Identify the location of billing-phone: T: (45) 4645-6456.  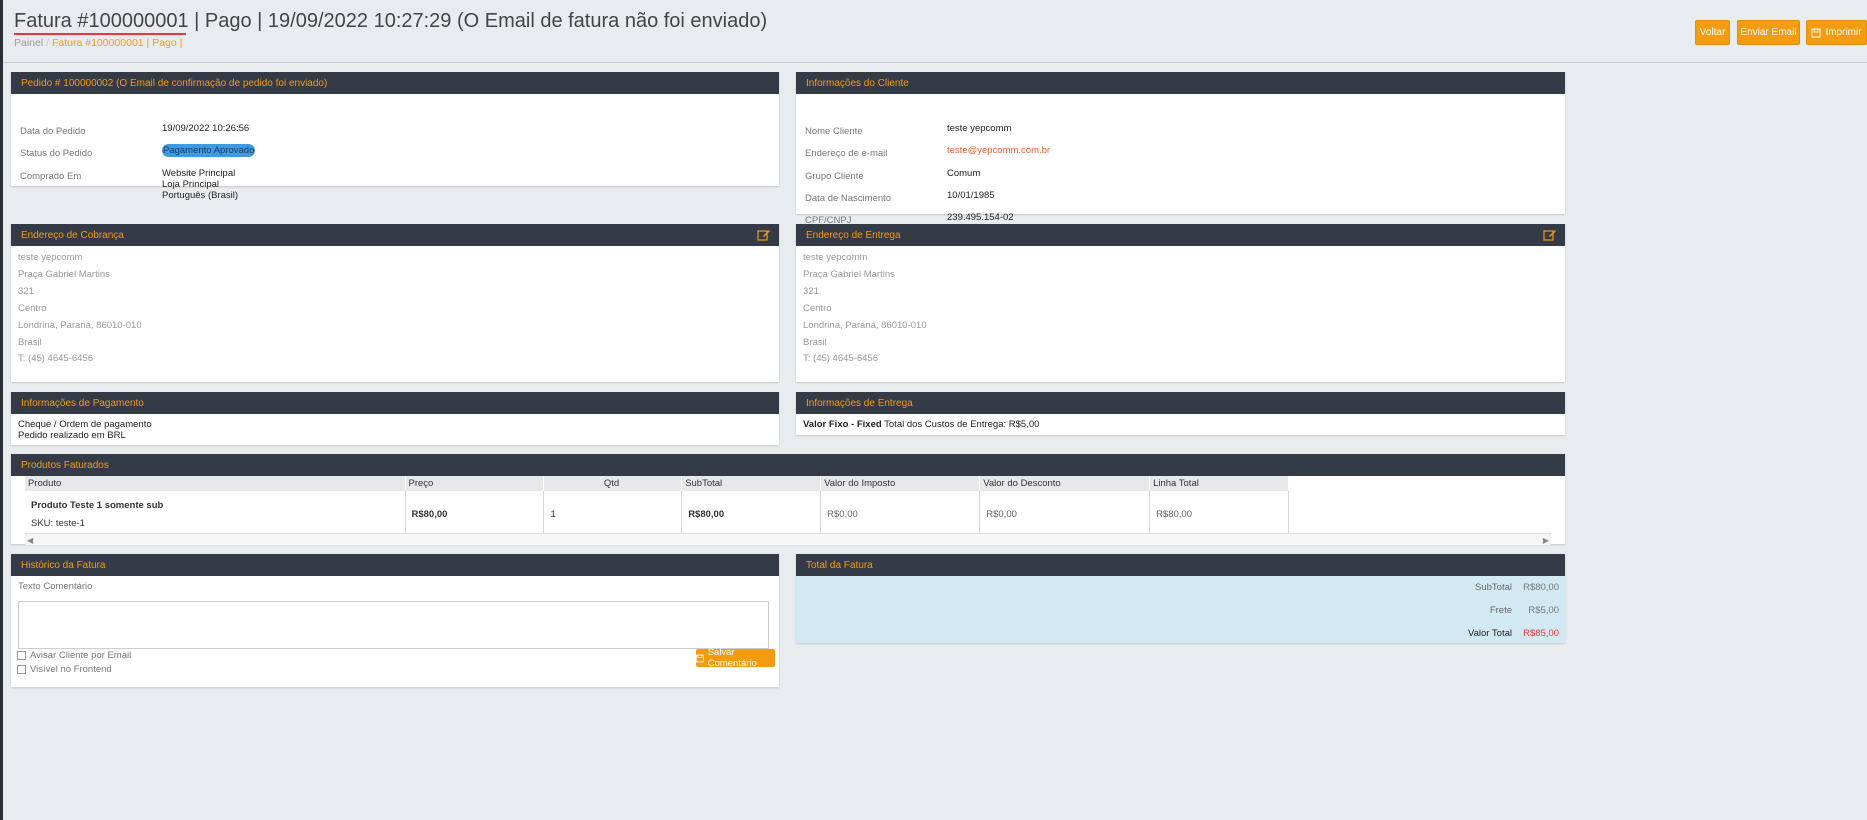
(55, 358).